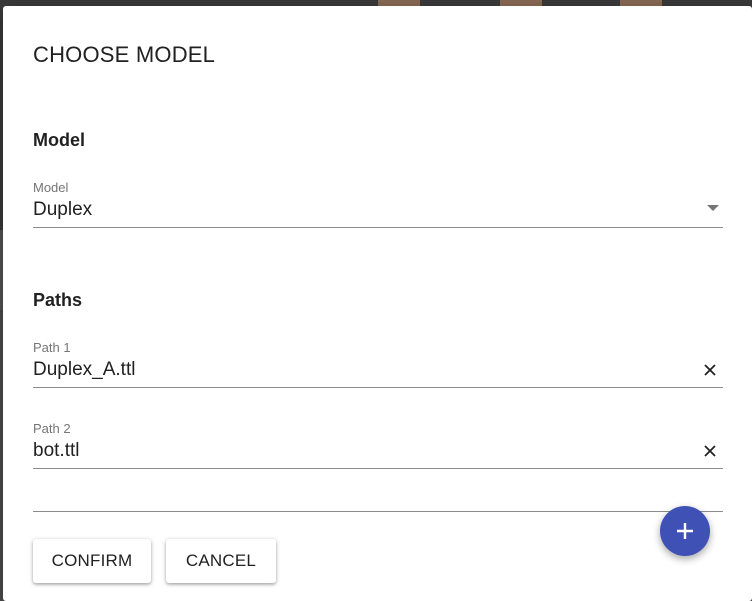  I want to click on model-select-value: Duplex, so click(63, 209).